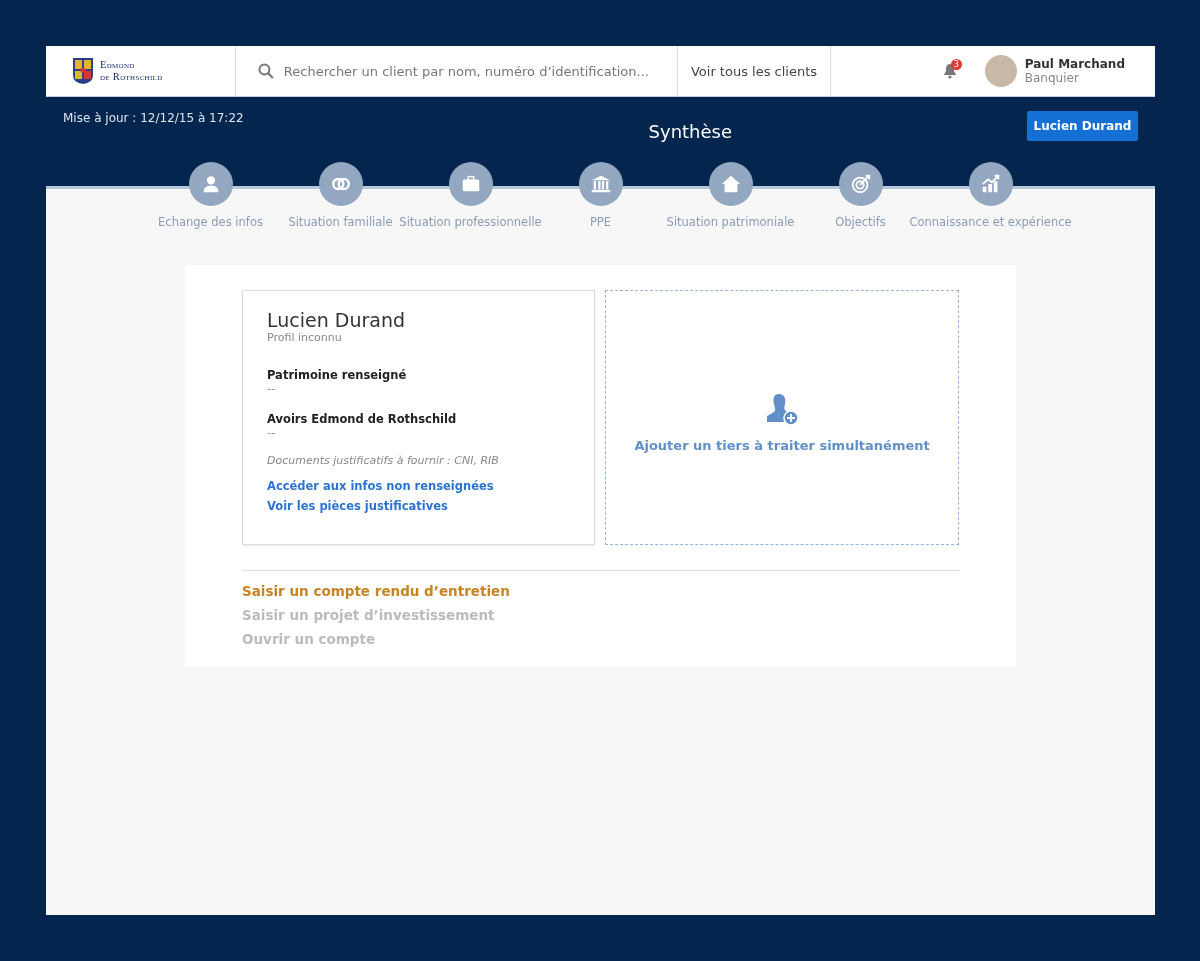 This screenshot has height=961, width=1200. What do you see at coordinates (730, 222) in the screenshot?
I see `step-label: Situation patrimoniale` at bounding box center [730, 222].